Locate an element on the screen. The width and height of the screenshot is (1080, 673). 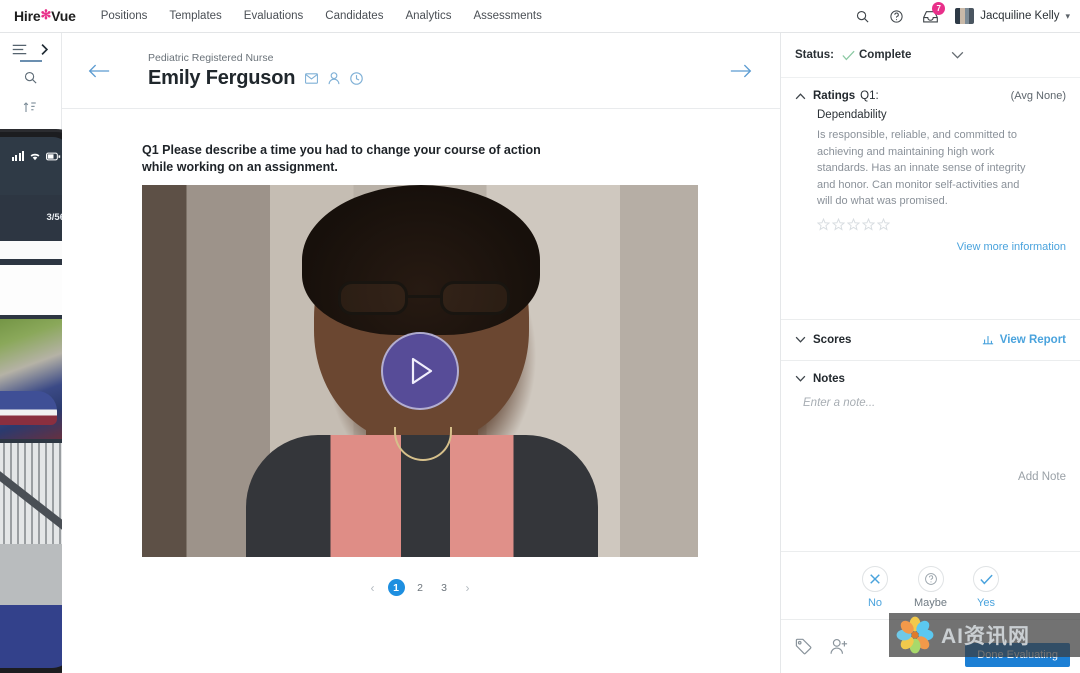
decision-buttons: No Maybe Yes is located at coordinates (930, 585).